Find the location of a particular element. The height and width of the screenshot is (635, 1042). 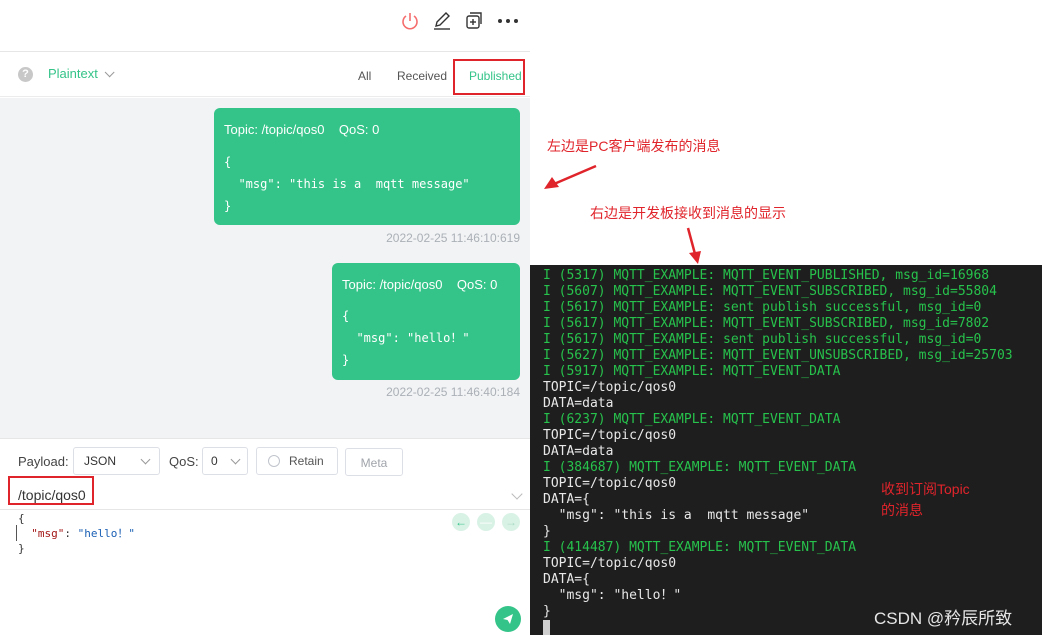

meta-button: Meta is located at coordinates (374, 462).